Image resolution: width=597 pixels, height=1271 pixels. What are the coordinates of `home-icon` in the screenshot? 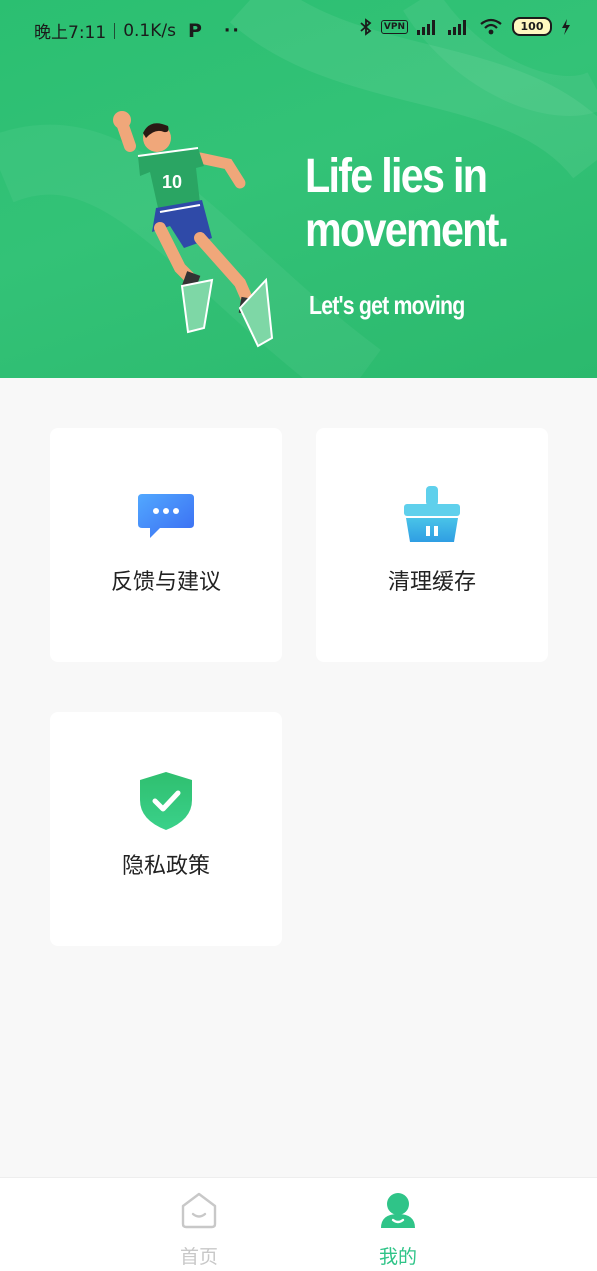 It's located at (199, 1210).